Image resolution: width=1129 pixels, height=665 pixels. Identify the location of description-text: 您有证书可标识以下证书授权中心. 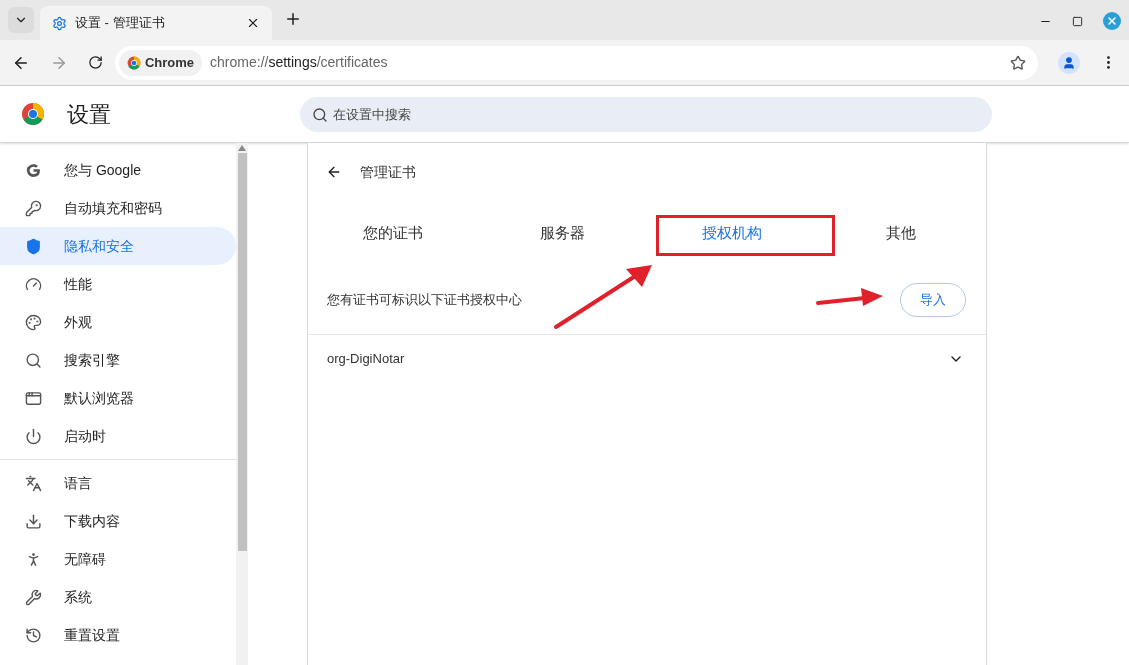
(424, 299).